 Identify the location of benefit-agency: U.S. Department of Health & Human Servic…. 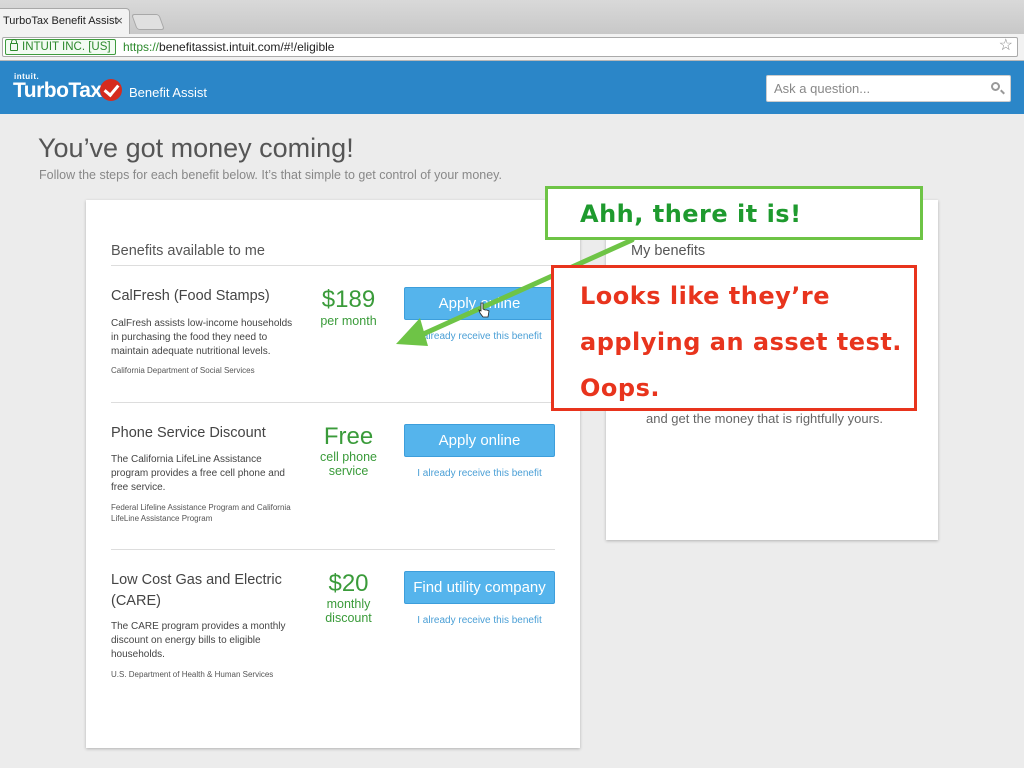
(192, 674).